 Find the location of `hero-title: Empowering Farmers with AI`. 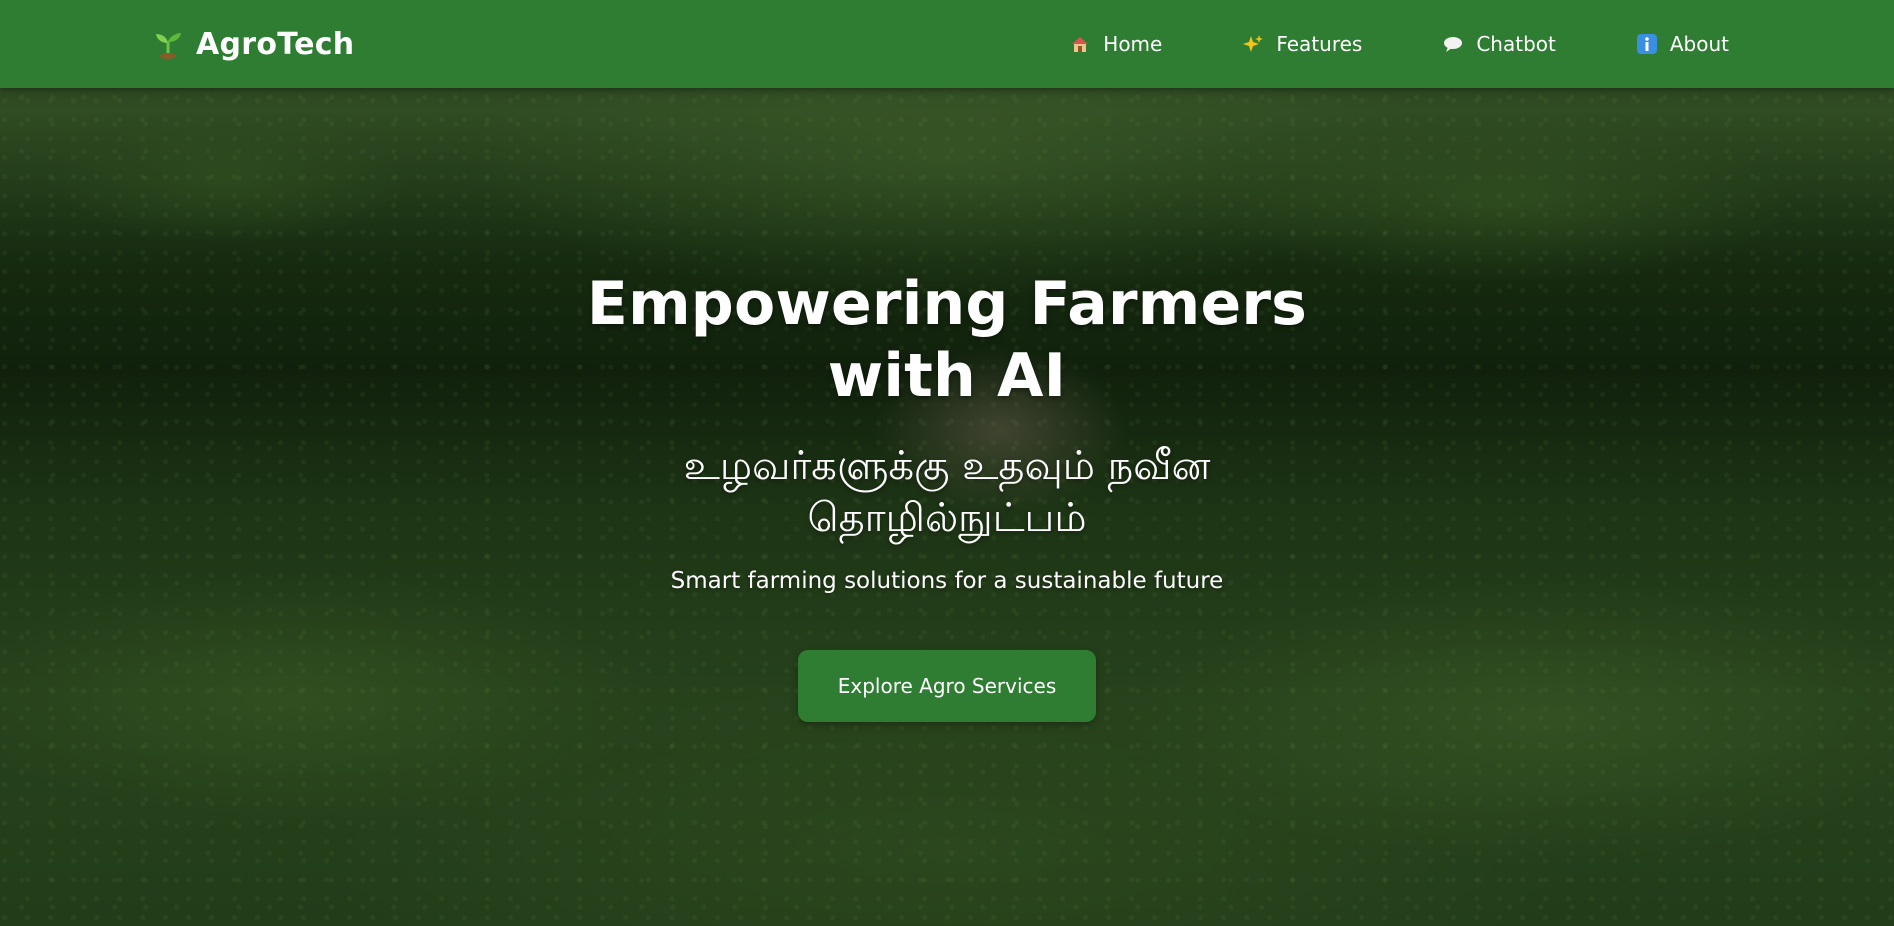

hero-title: Empowering Farmers with AI is located at coordinates (947, 340).